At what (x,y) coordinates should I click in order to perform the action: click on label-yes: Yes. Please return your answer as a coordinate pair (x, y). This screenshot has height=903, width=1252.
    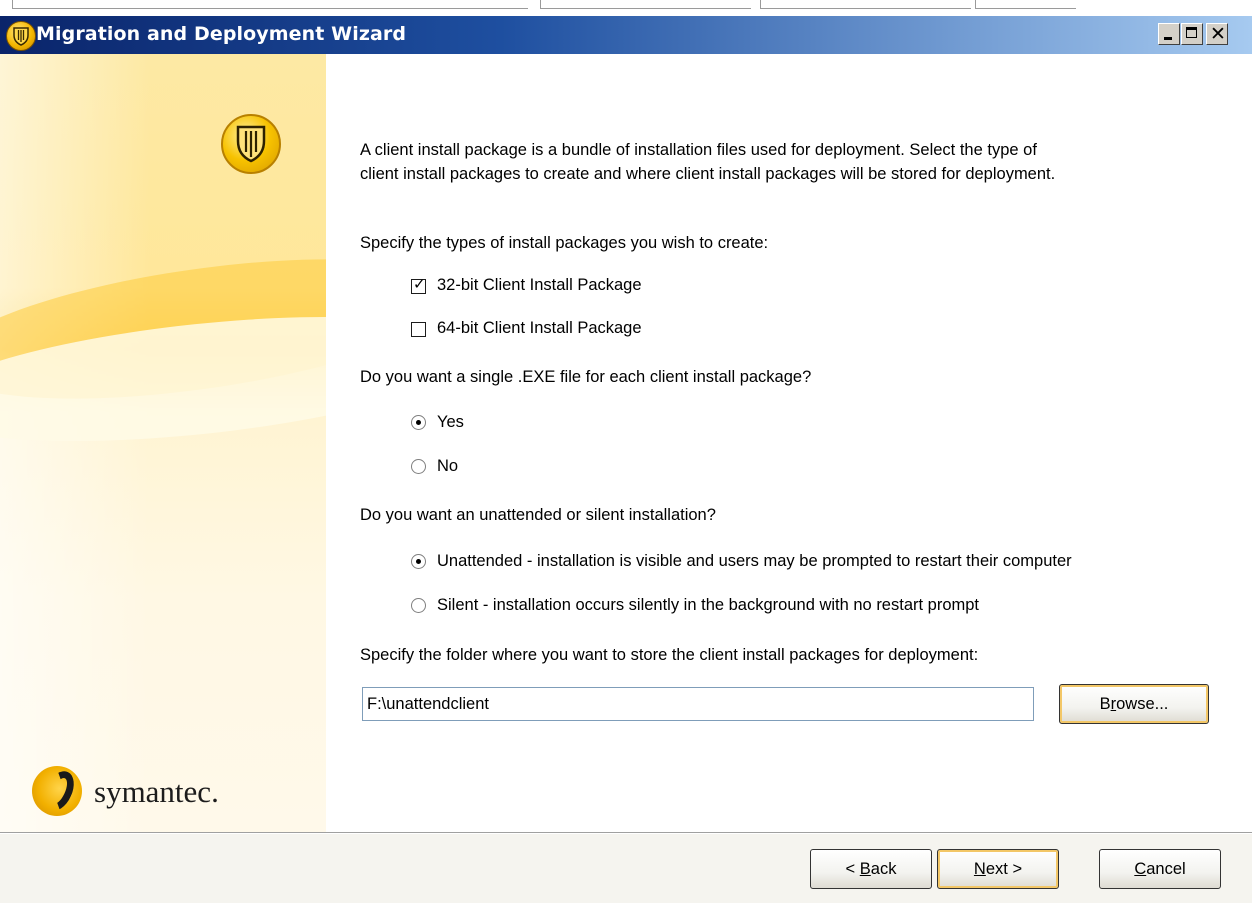
    Looking at the image, I should click on (450, 422).